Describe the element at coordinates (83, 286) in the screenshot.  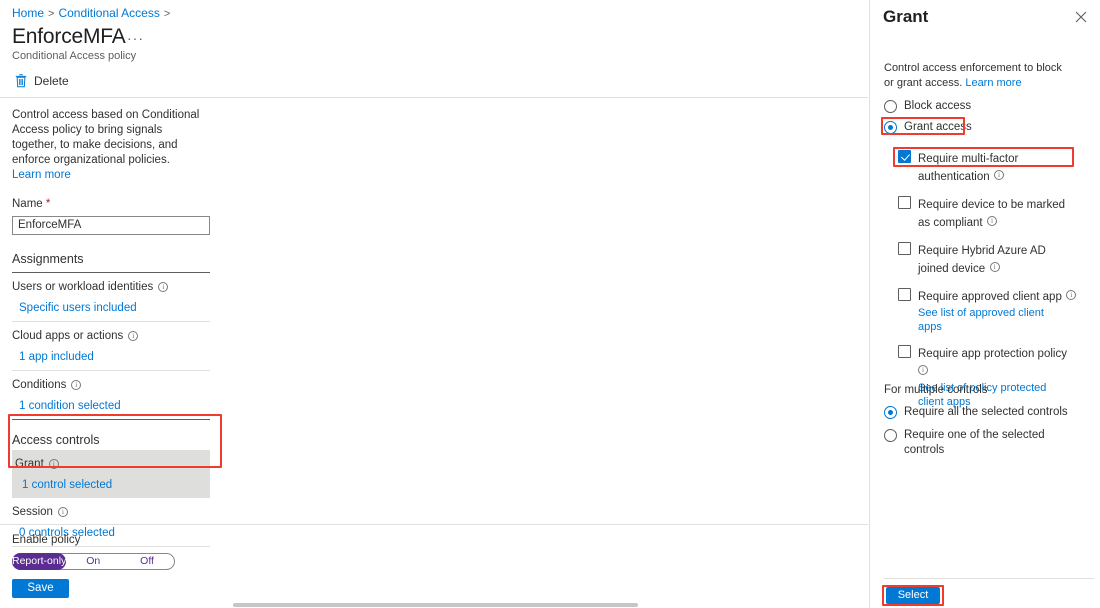
I see `assignment-group-users-label: Users or workload identities` at that location.